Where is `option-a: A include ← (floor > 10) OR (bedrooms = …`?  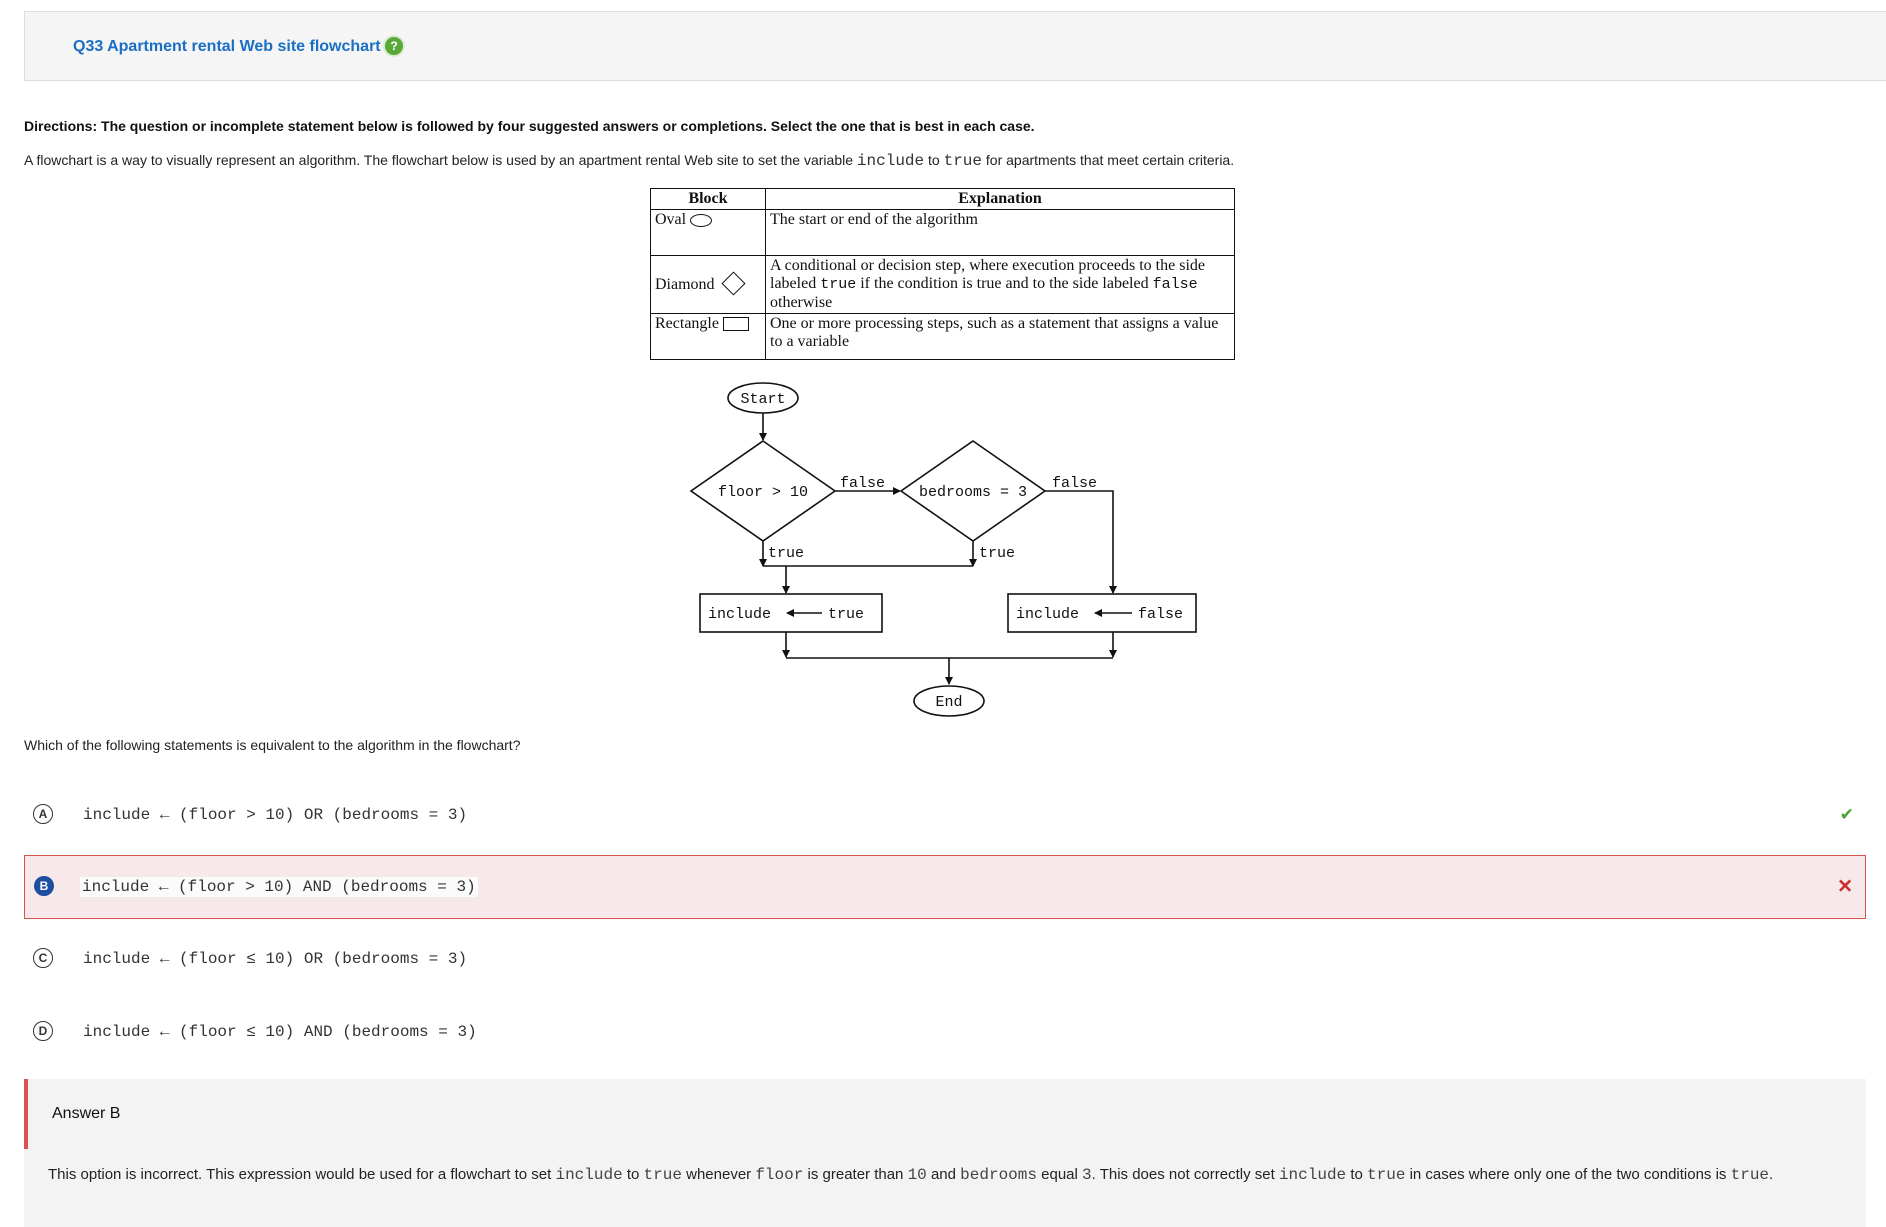
option-a: A include ← (floor > 10) OR (bedrooms = … is located at coordinates (945, 815).